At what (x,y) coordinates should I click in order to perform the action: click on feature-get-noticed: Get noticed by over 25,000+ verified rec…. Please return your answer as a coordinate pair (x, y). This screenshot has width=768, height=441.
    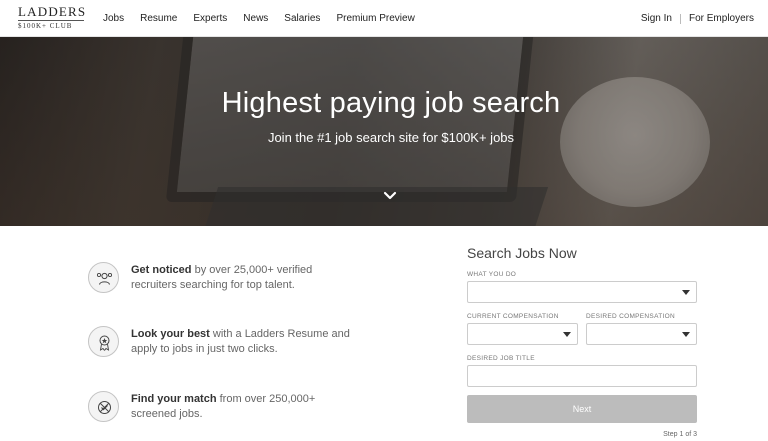
    Looking at the image, I should click on (218, 282).